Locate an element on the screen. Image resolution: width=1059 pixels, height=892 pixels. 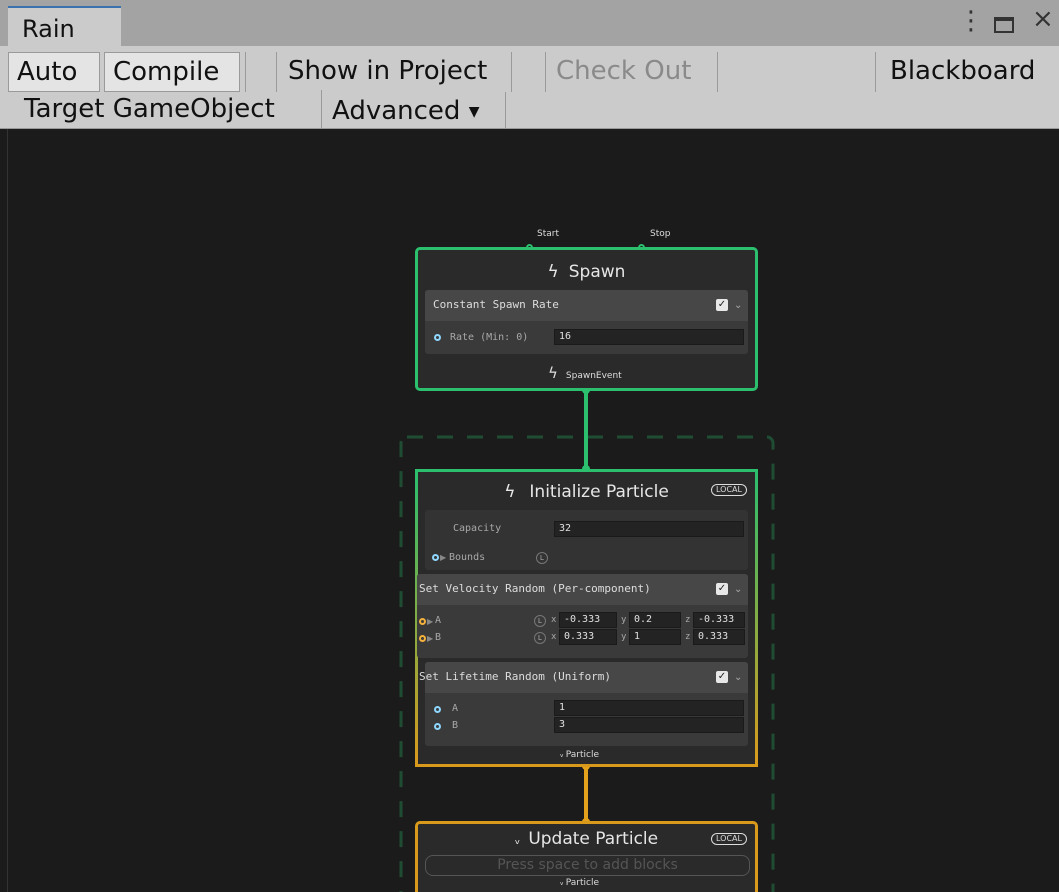
block-header: Set Velocity Random (Per-component) is located at coordinates (582, 589).